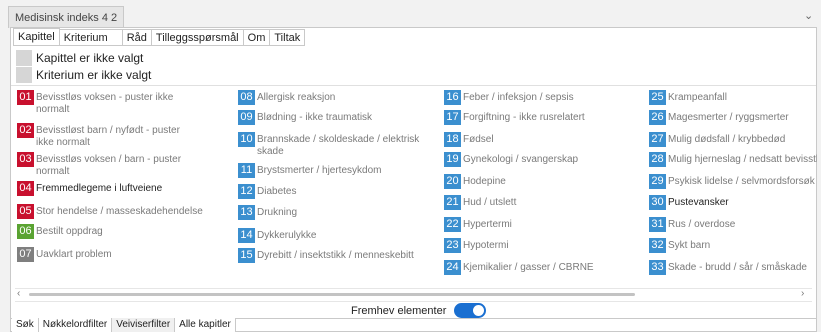 The height and width of the screenshot is (332, 821). I want to click on chapter-item-18: 18 Fødsel, so click(542, 139).